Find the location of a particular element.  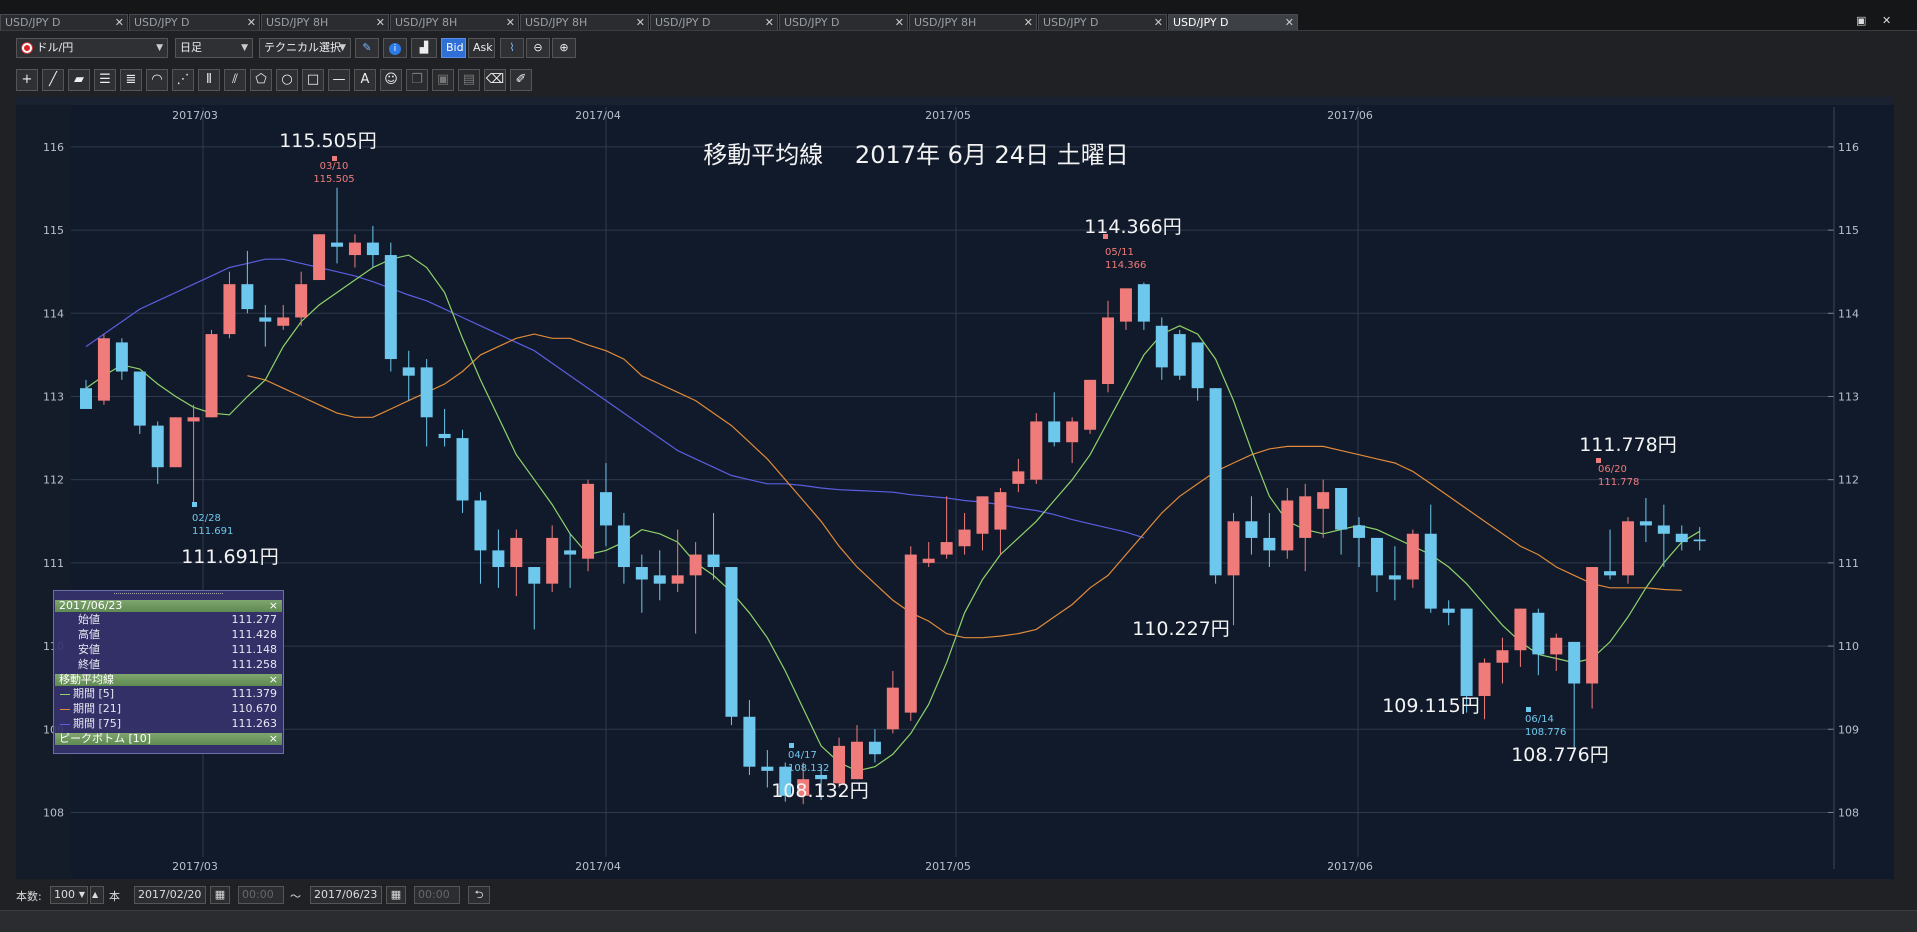

channel-icon: ⫽ is located at coordinates (235, 80).